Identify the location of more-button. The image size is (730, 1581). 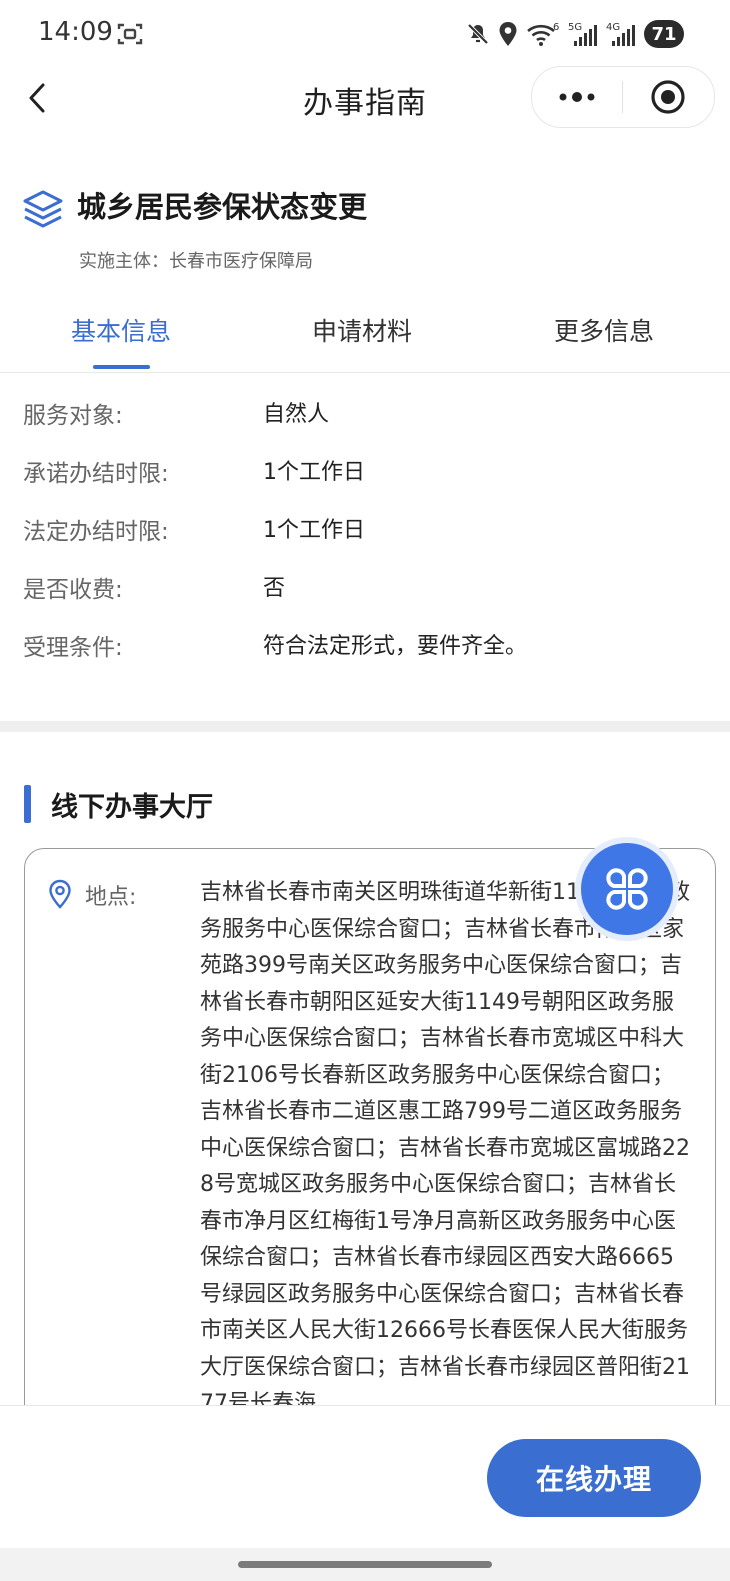
(577, 97).